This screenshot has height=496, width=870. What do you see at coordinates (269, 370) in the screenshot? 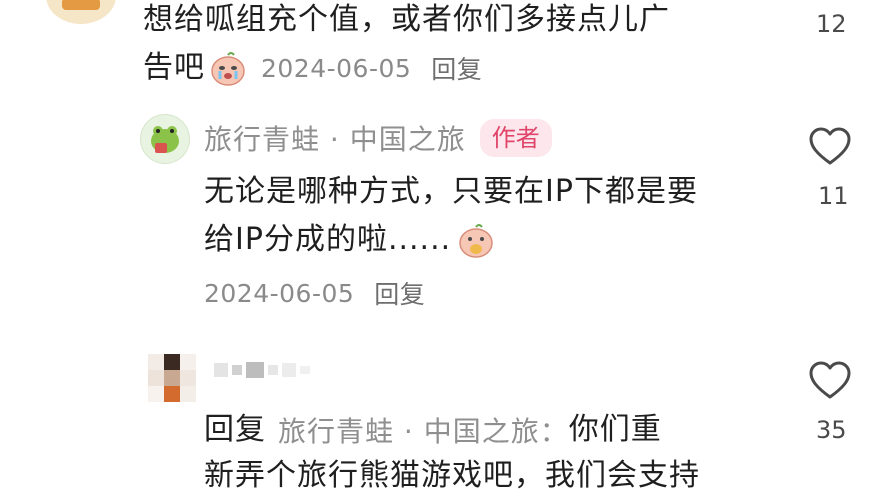
I see `blurred-username` at bounding box center [269, 370].